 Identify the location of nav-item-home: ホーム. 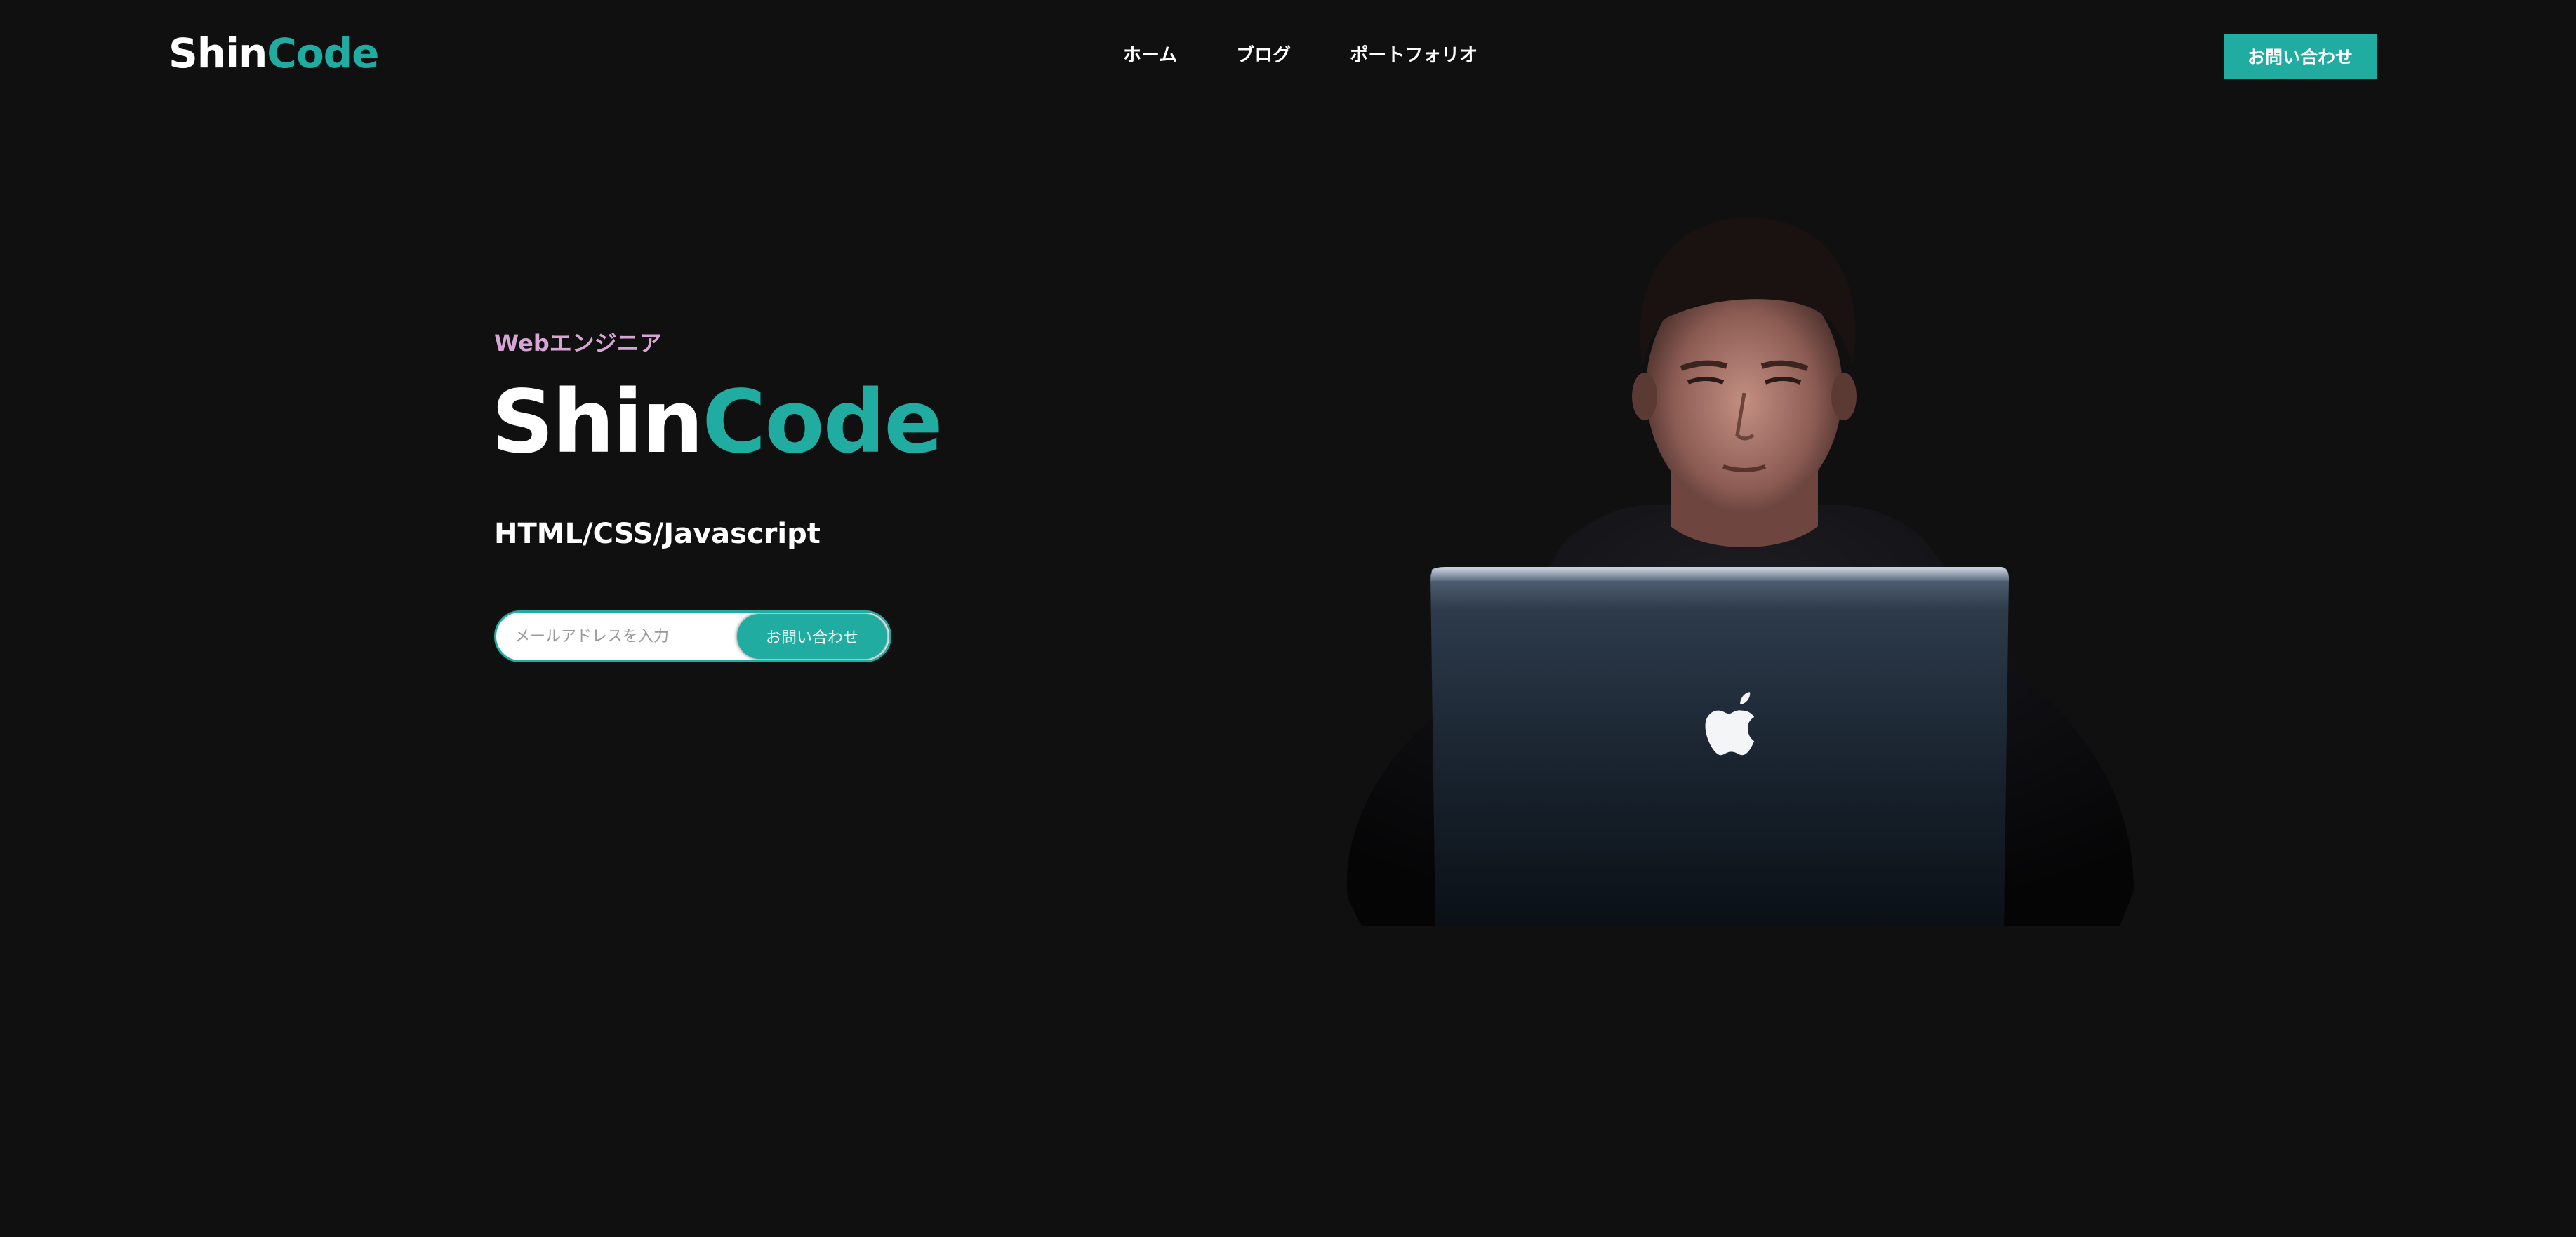
(1150, 54).